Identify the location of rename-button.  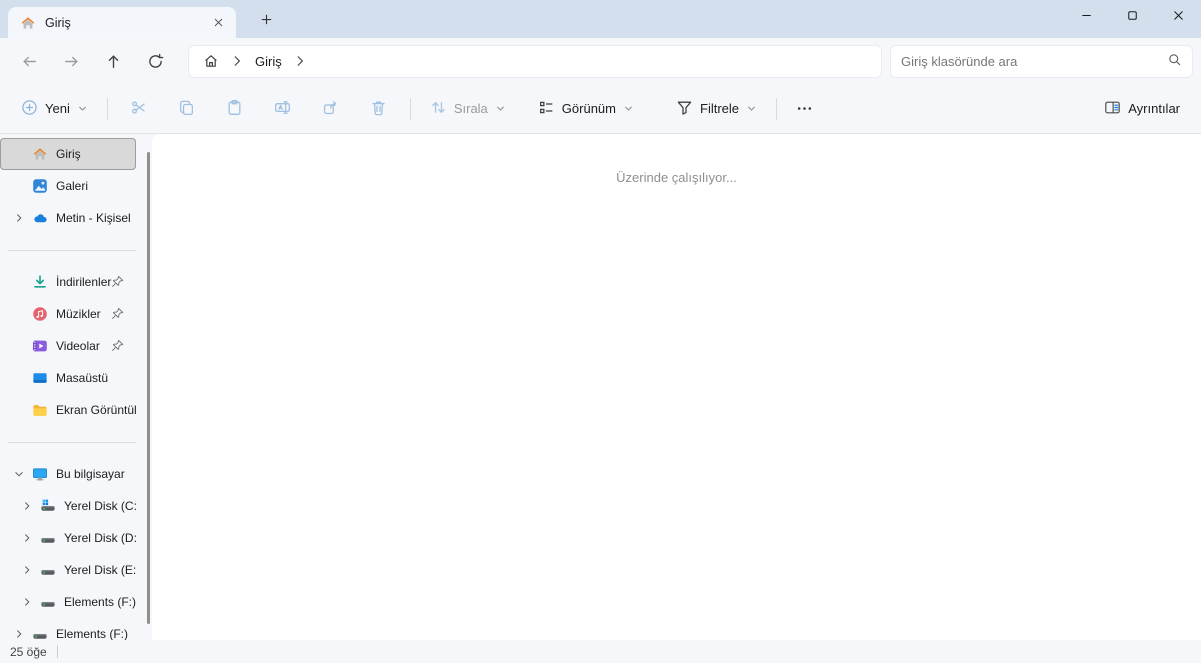
(283, 109).